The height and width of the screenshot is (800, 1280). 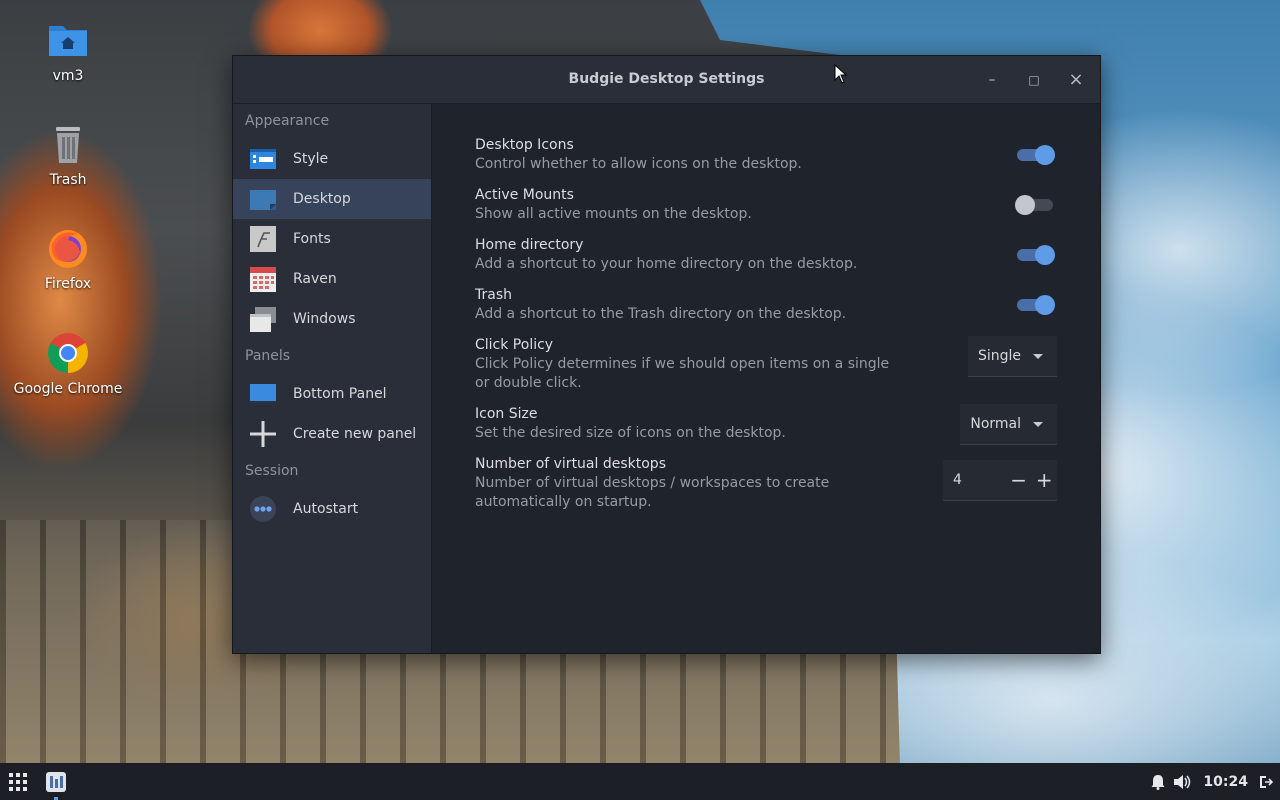 I want to click on window-title: Budgie Desktop Settings, so click(x=666, y=79).